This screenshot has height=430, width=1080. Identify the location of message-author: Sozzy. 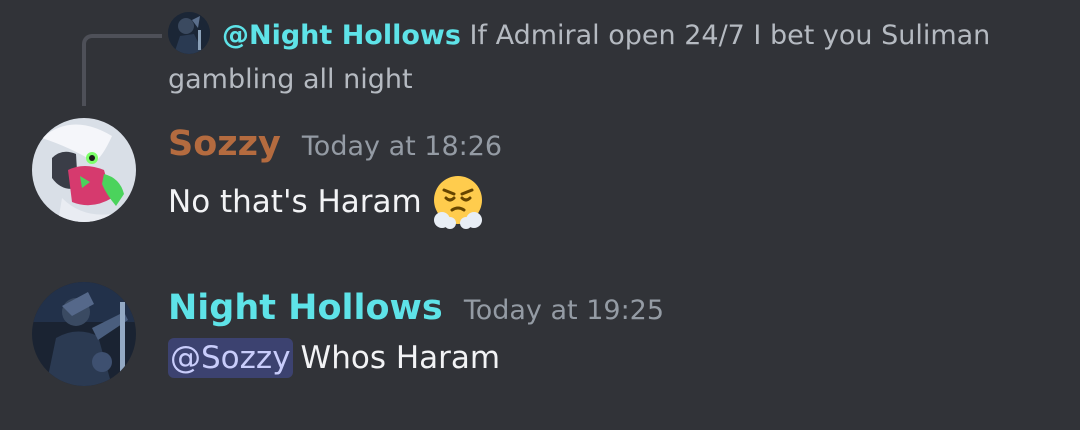
(224, 144).